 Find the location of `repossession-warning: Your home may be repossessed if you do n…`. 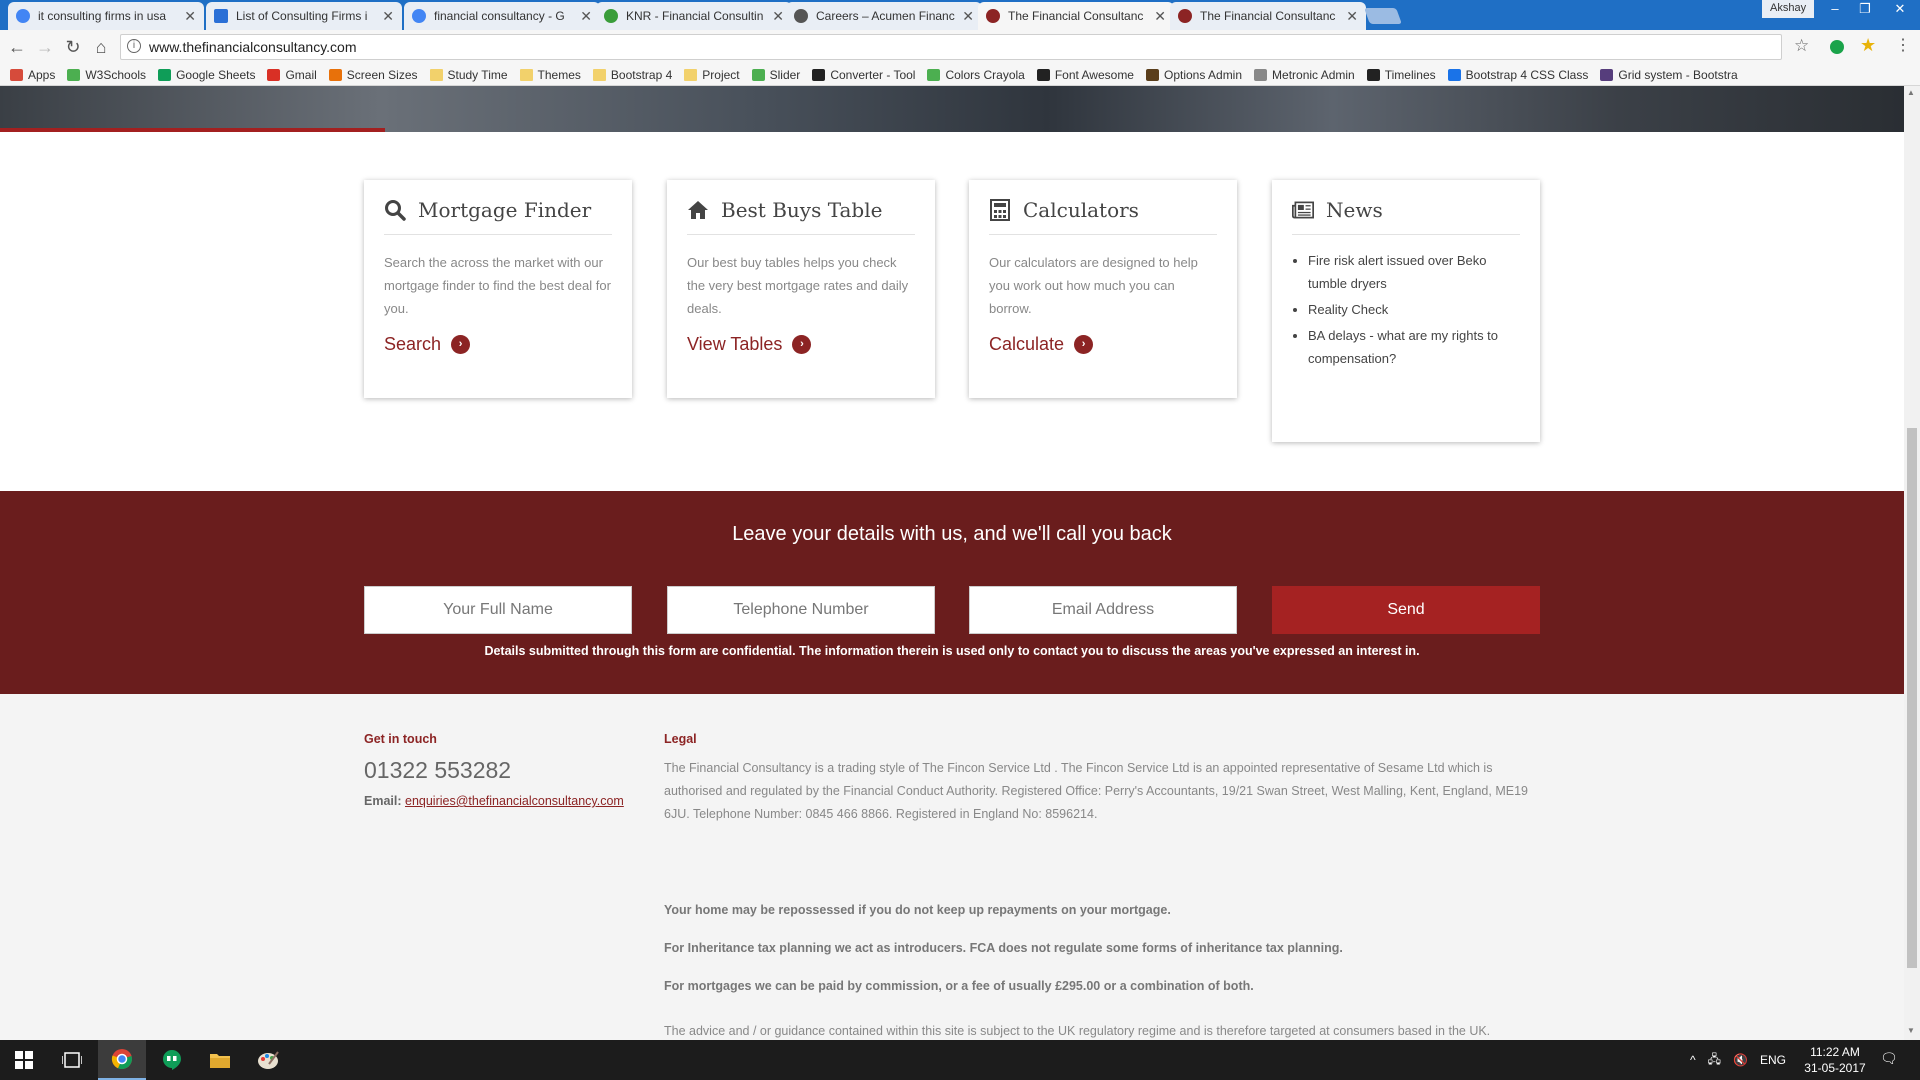

repossession-warning: Your home may be repossessed if you do n… is located at coordinates (917, 910).